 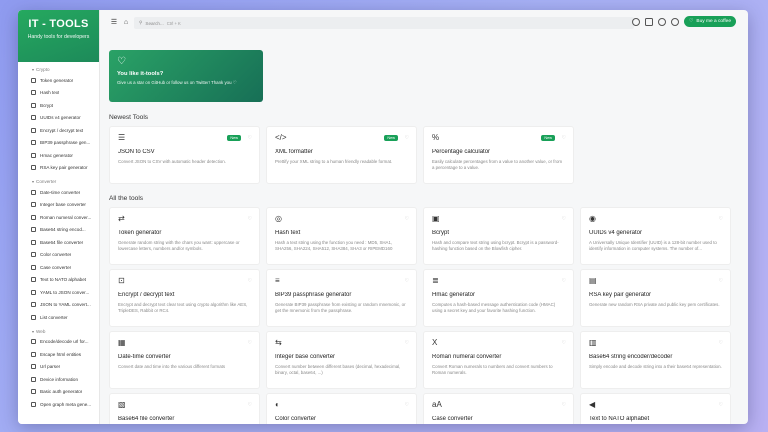 What do you see at coordinates (58, 280) in the screenshot?
I see `sidebar-item: Text to NATO alphabet` at bounding box center [58, 280].